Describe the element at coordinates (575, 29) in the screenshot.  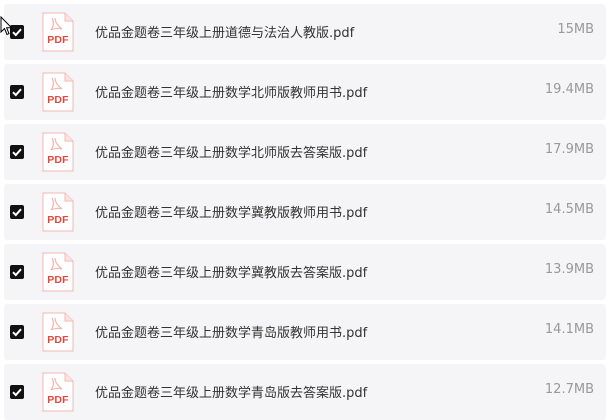
I see `file-size: 15MB` at that location.